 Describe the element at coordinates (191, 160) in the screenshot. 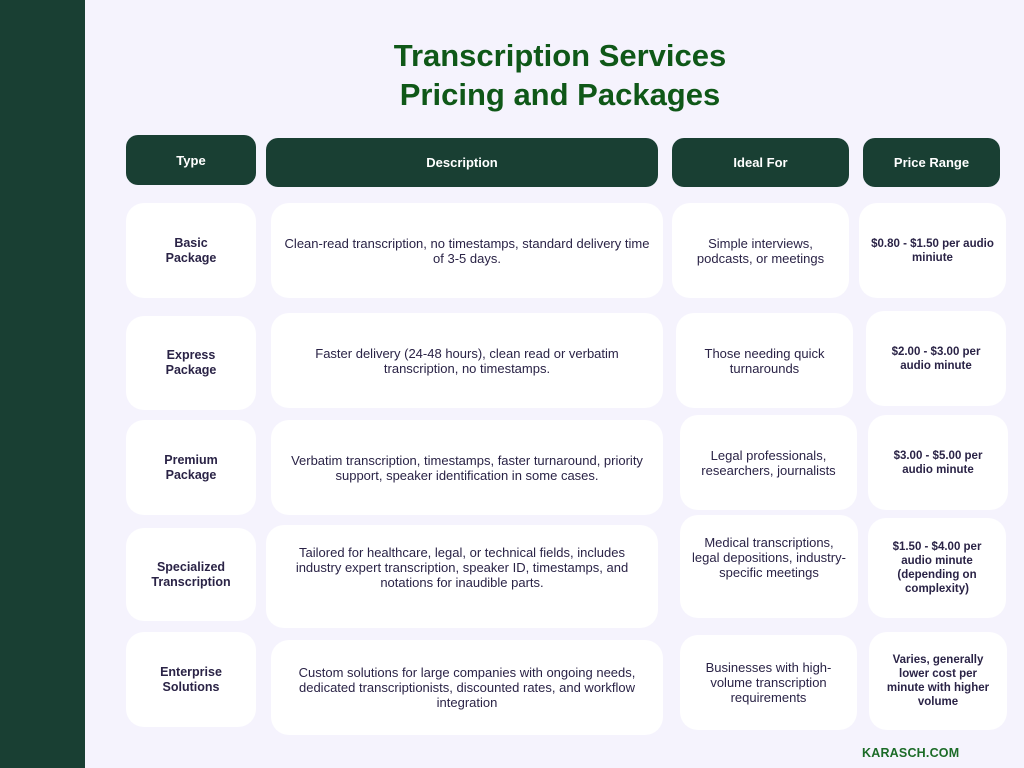

I see `header-type: Type` at that location.